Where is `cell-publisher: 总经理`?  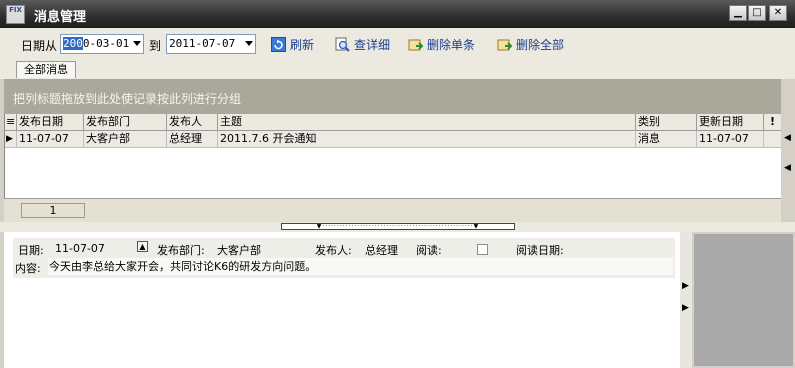 cell-publisher: 总经理 is located at coordinates (192, 139).